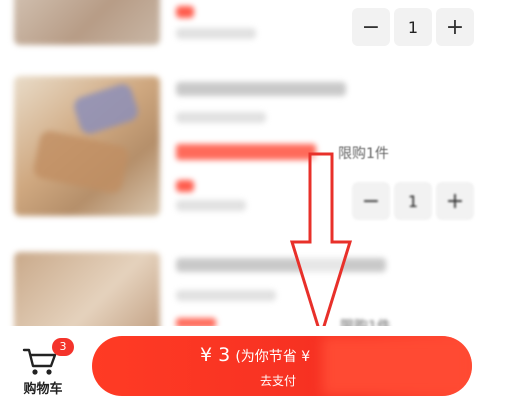 The height and width of the screenshot is (400, 510). I want to click on down-arrow-annotation, so click(321, 246).